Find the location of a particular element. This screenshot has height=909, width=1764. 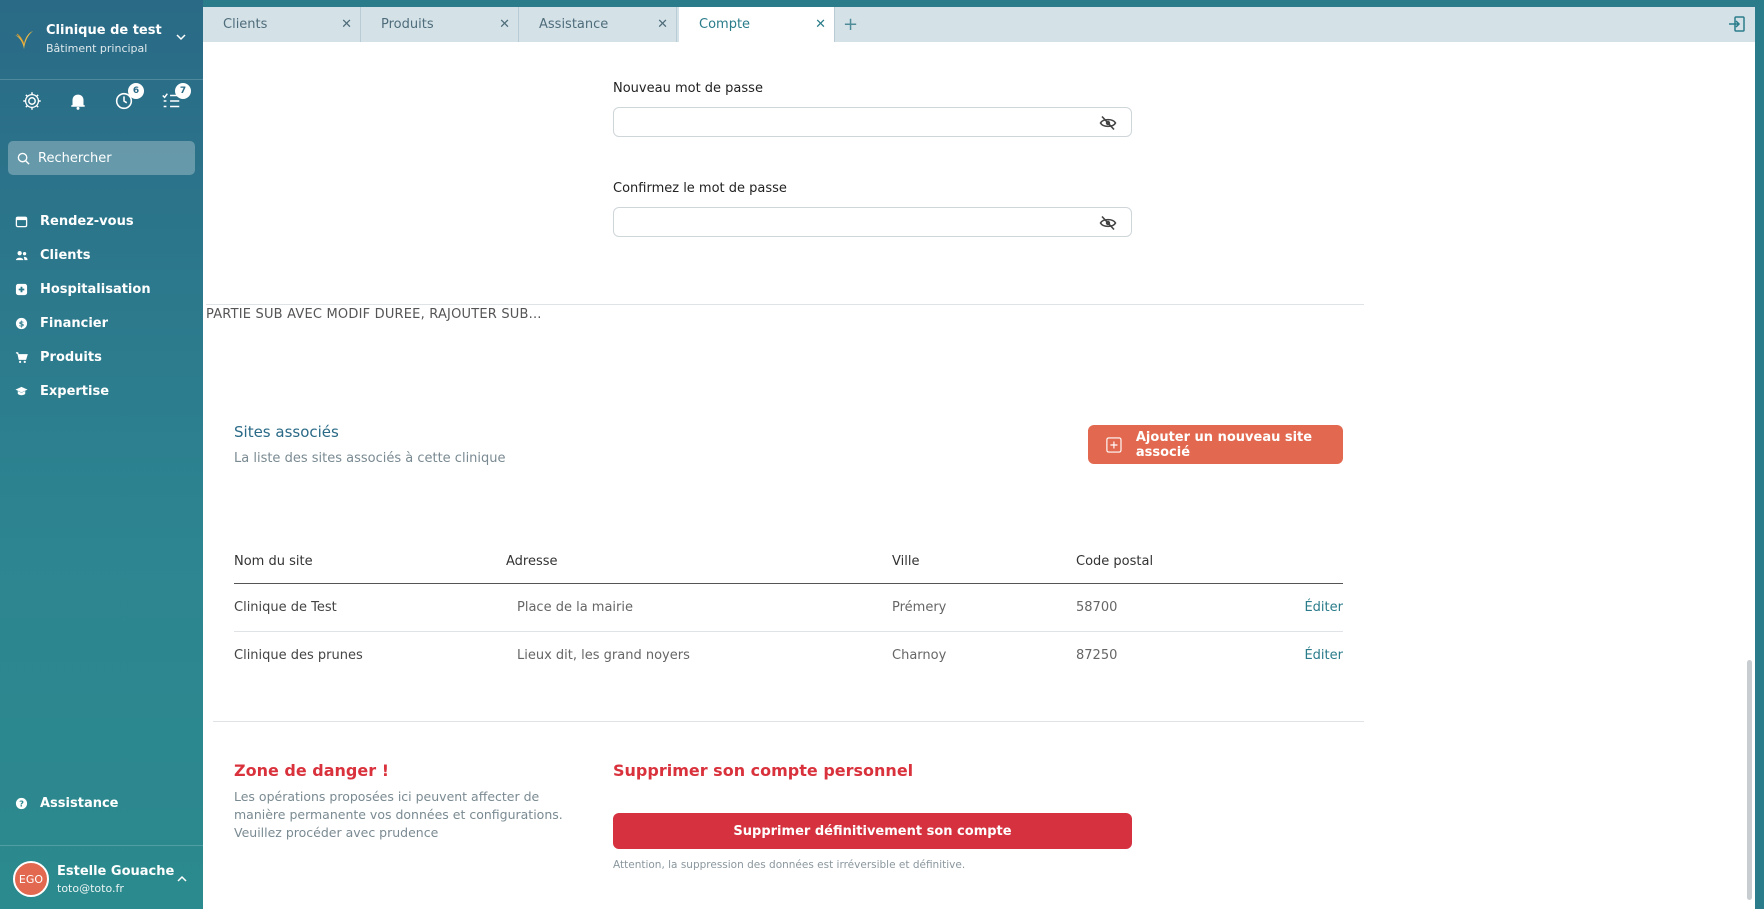

site-name: Clinique de Test is located at coordinates (285, 607).